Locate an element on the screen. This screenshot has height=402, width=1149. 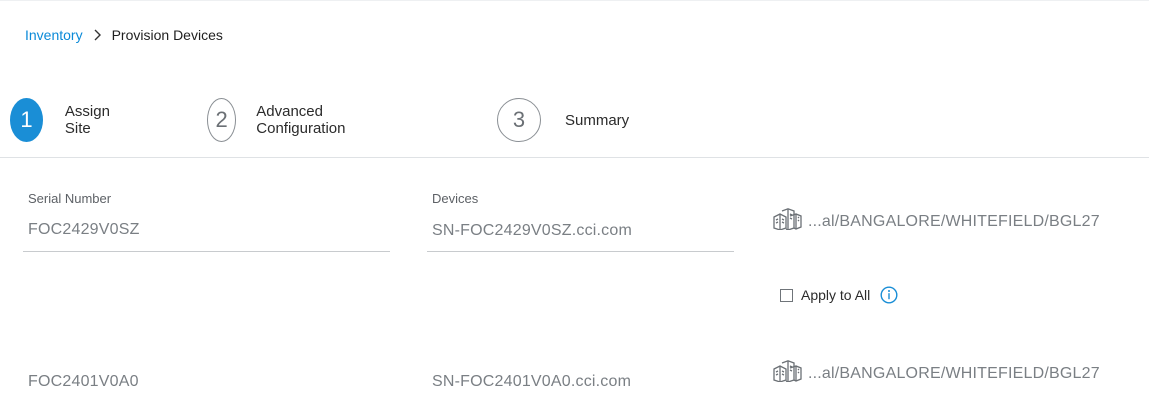
breadcrumb-inventory-link: Inventory is located at coordinates (54, 35).